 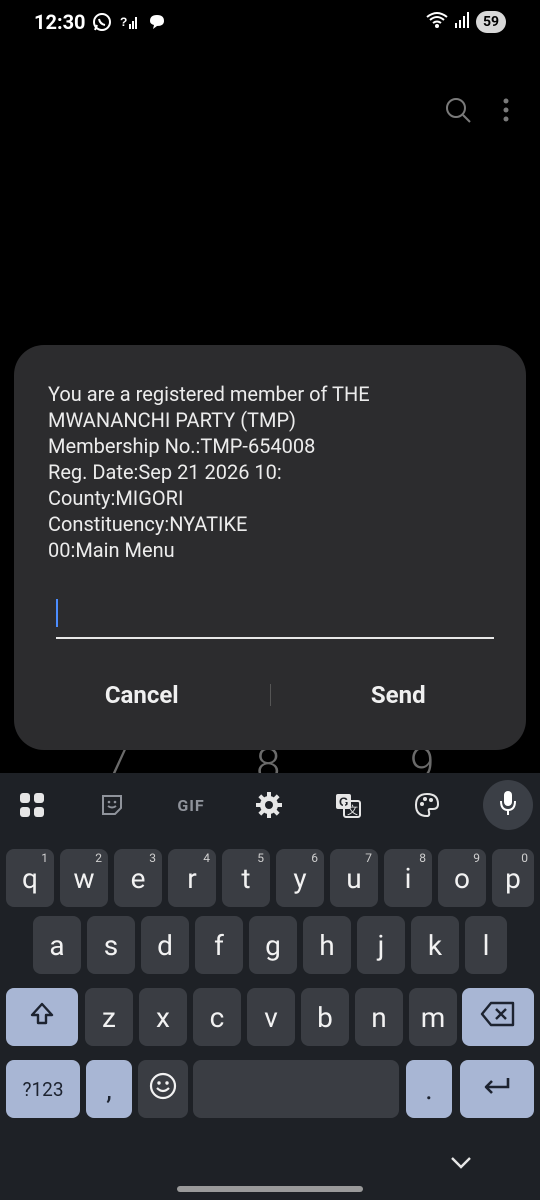 I want to click on key-label: r, so click(x=192, y=878).